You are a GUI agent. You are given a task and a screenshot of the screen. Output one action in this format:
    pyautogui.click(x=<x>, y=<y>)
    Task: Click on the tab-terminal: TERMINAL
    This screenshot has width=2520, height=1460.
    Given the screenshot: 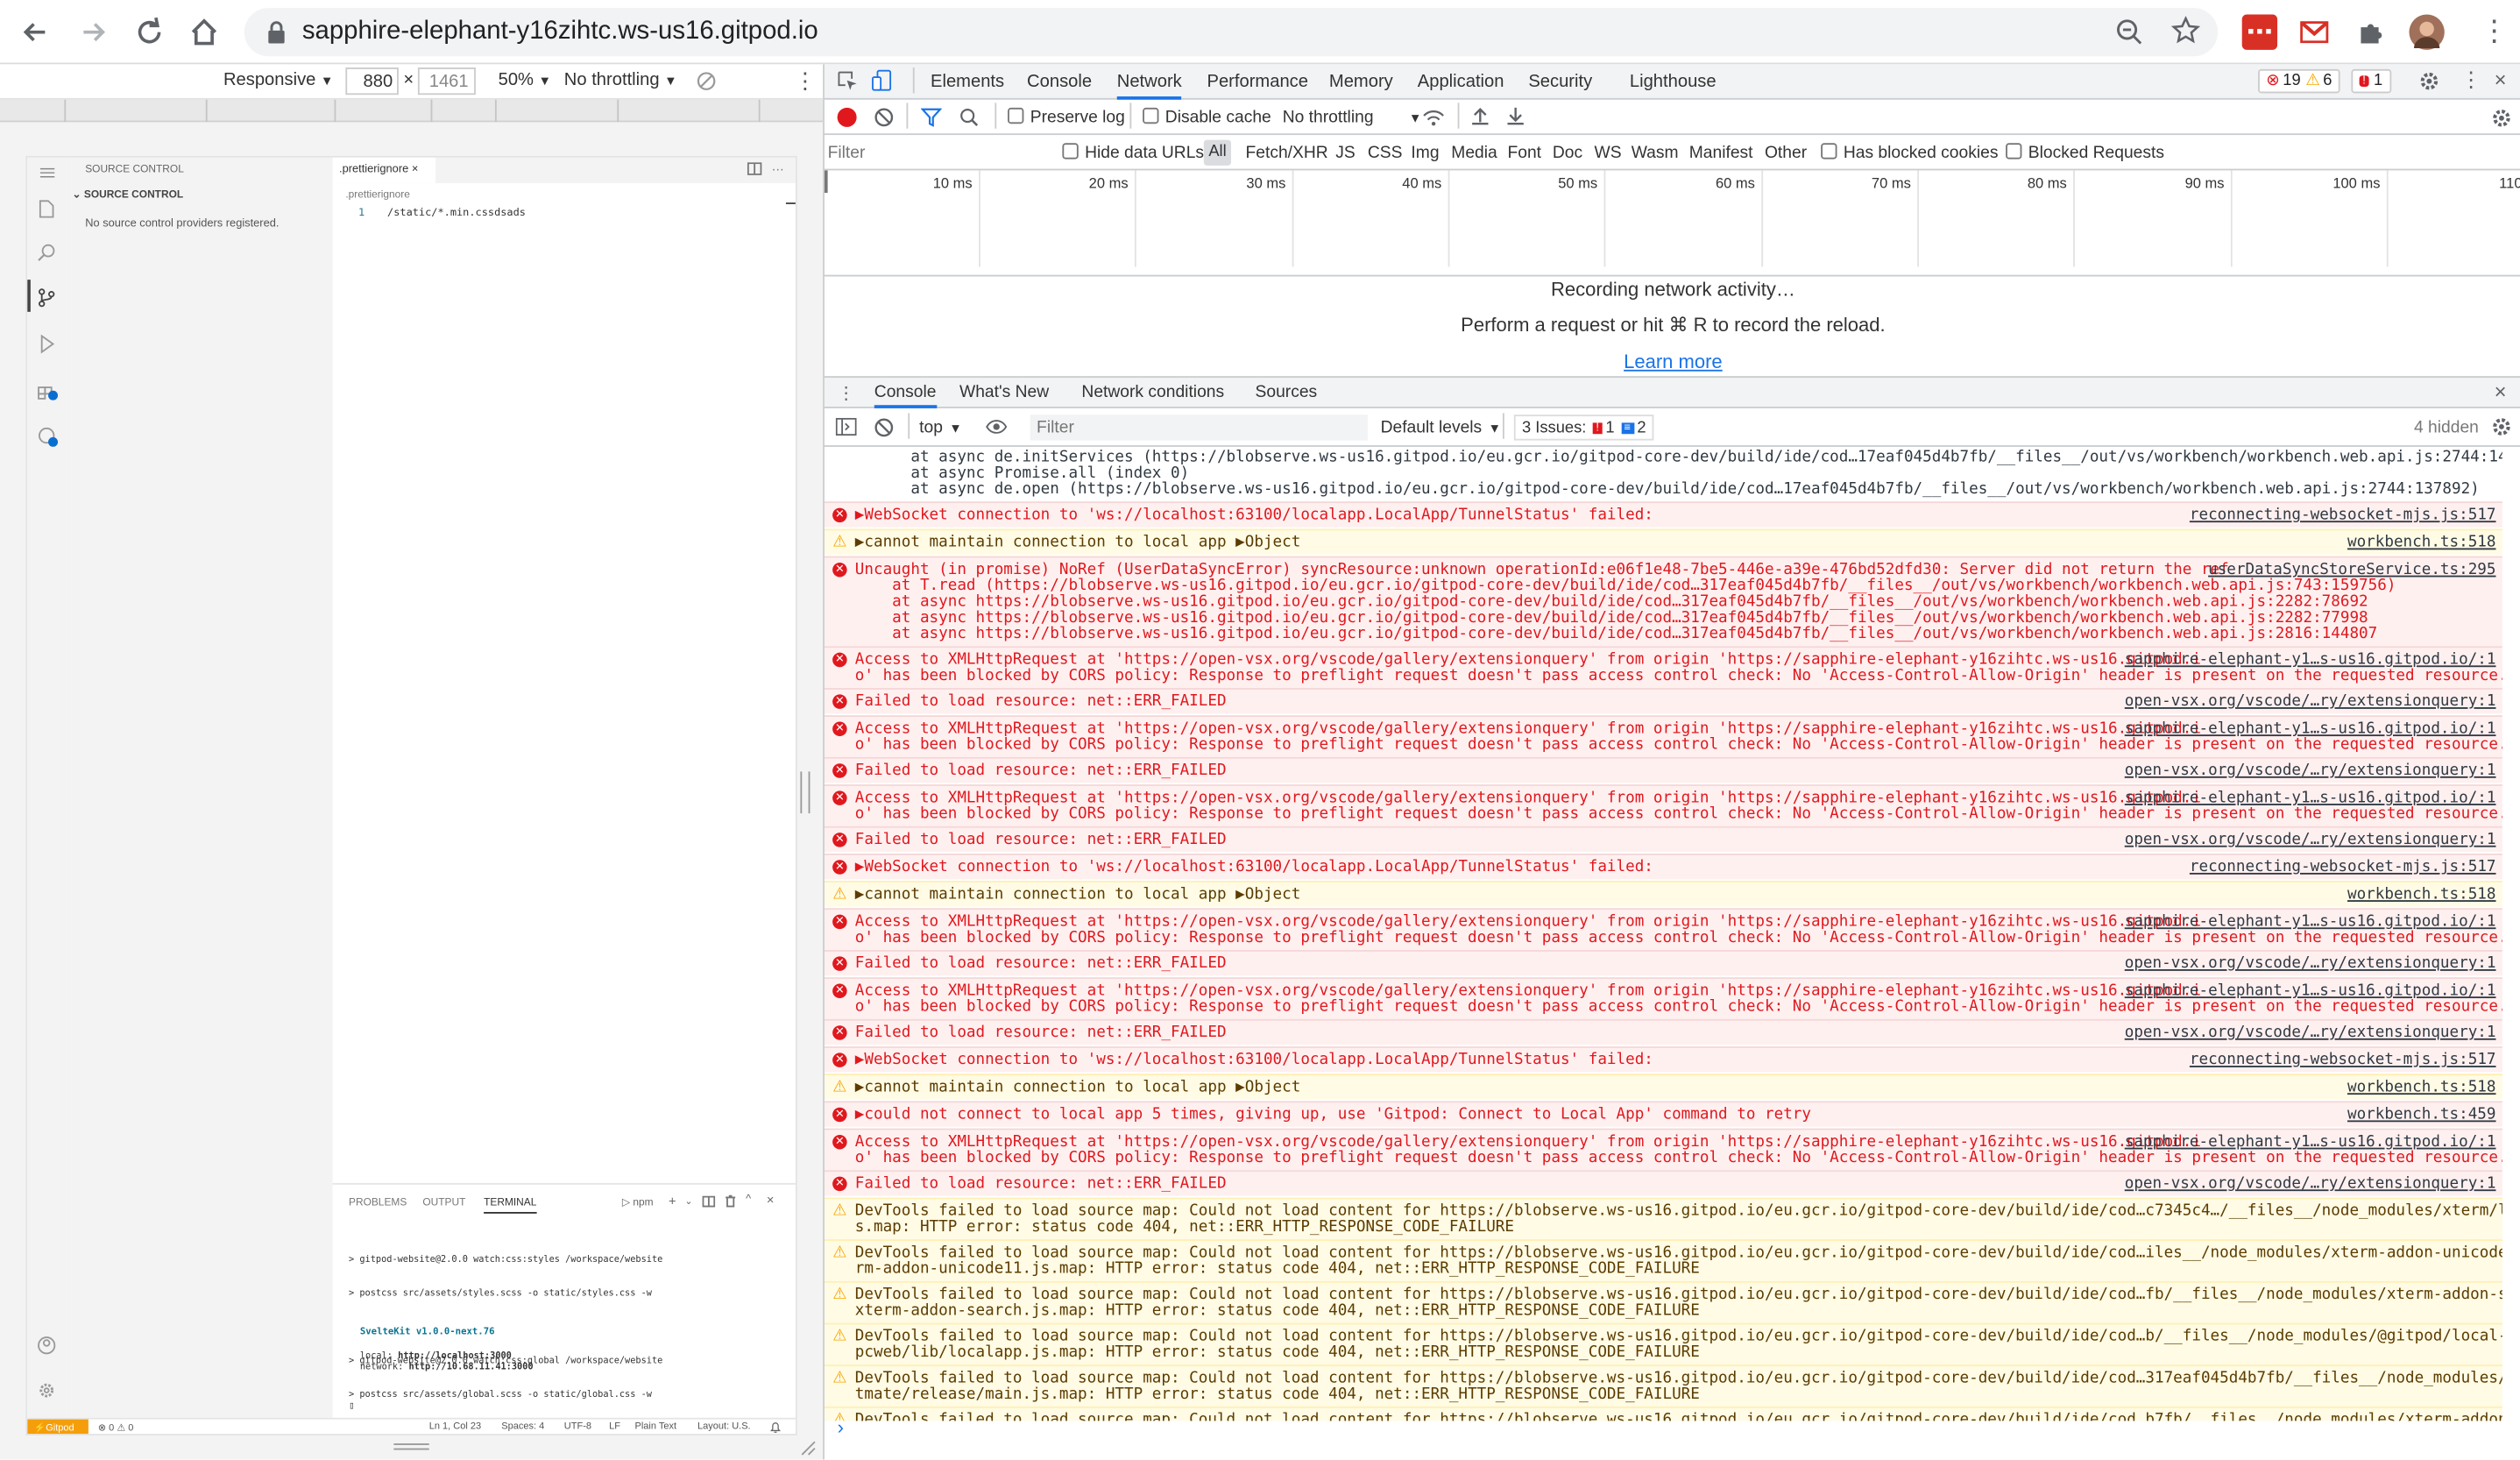 What is the action you would take?
    pyautogui.click(x=510, y=1205)
    